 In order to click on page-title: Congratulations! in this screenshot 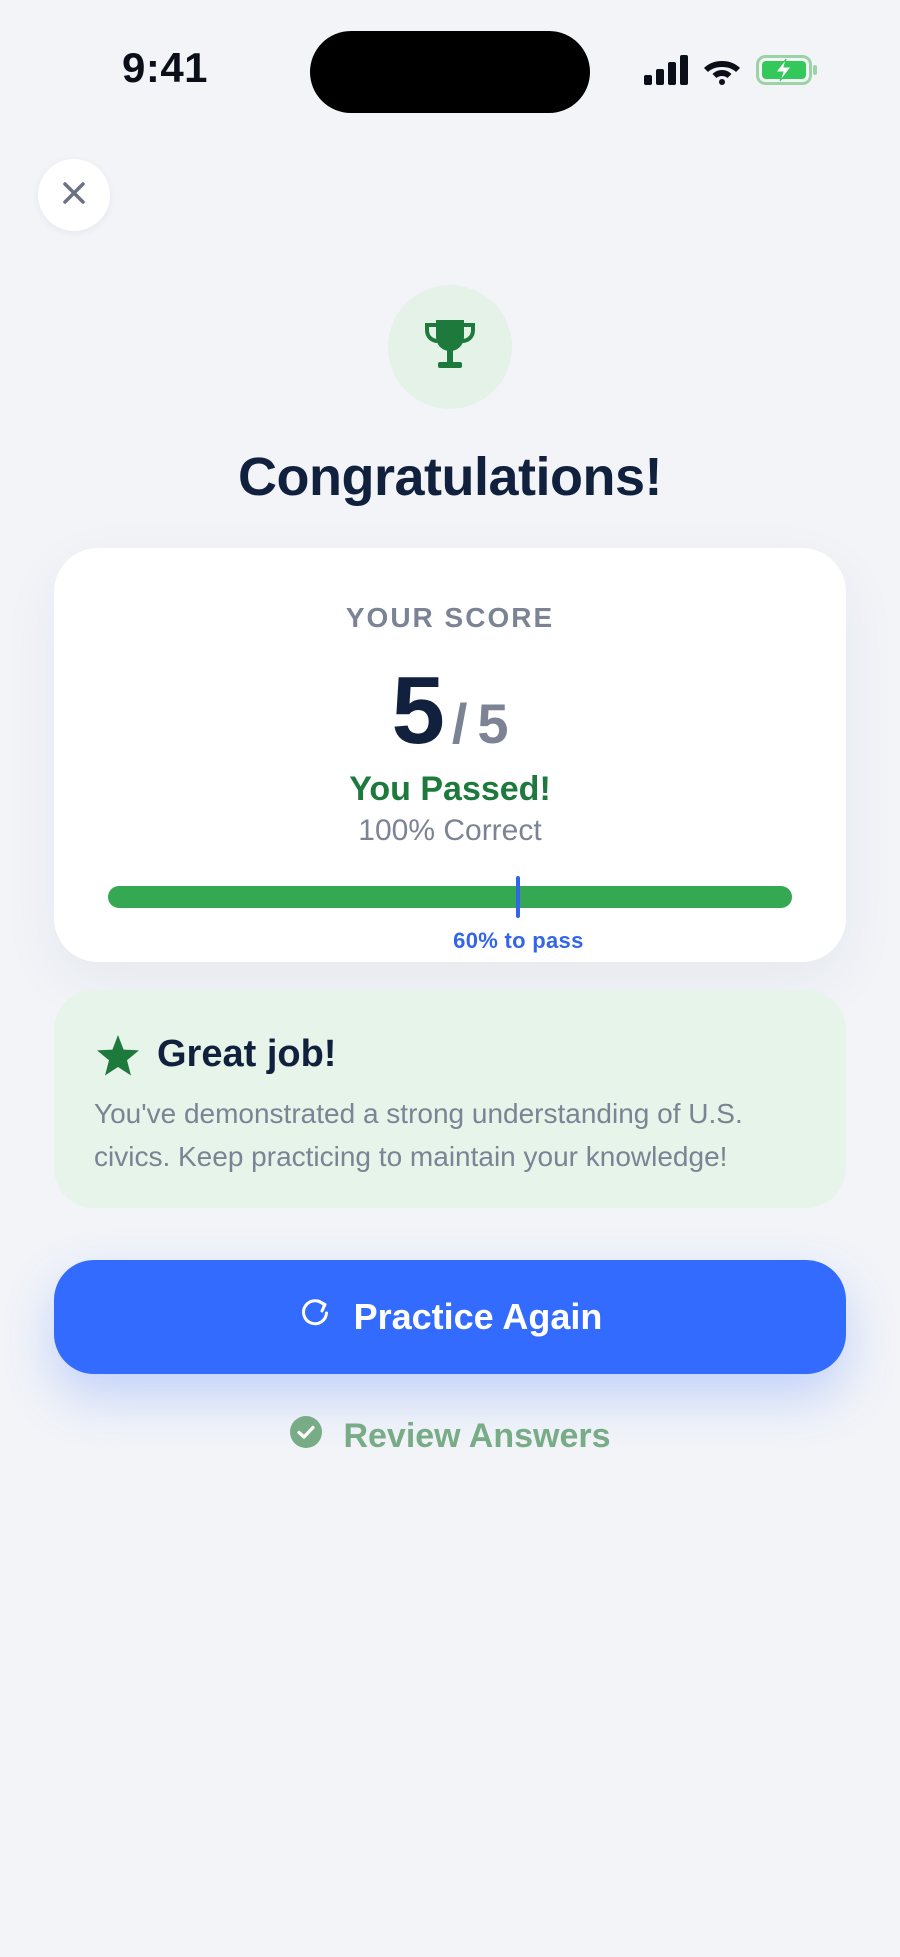, I will do `click(450, 477)`.